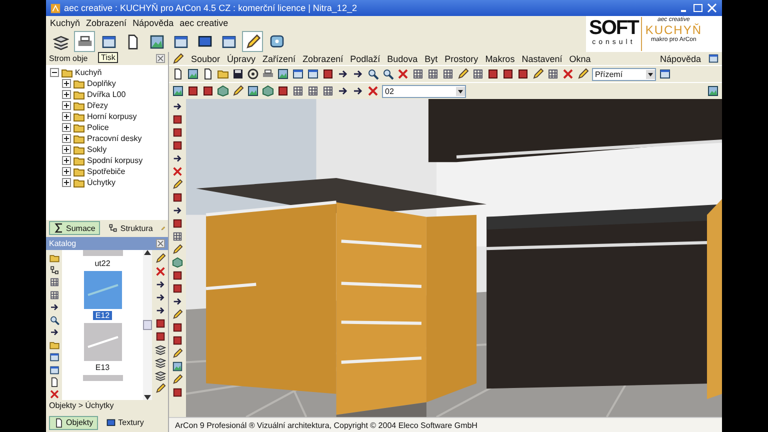  Describe the element at coordinates (388, 74) in the screenshot. I see `magnifier-icon` at that location.